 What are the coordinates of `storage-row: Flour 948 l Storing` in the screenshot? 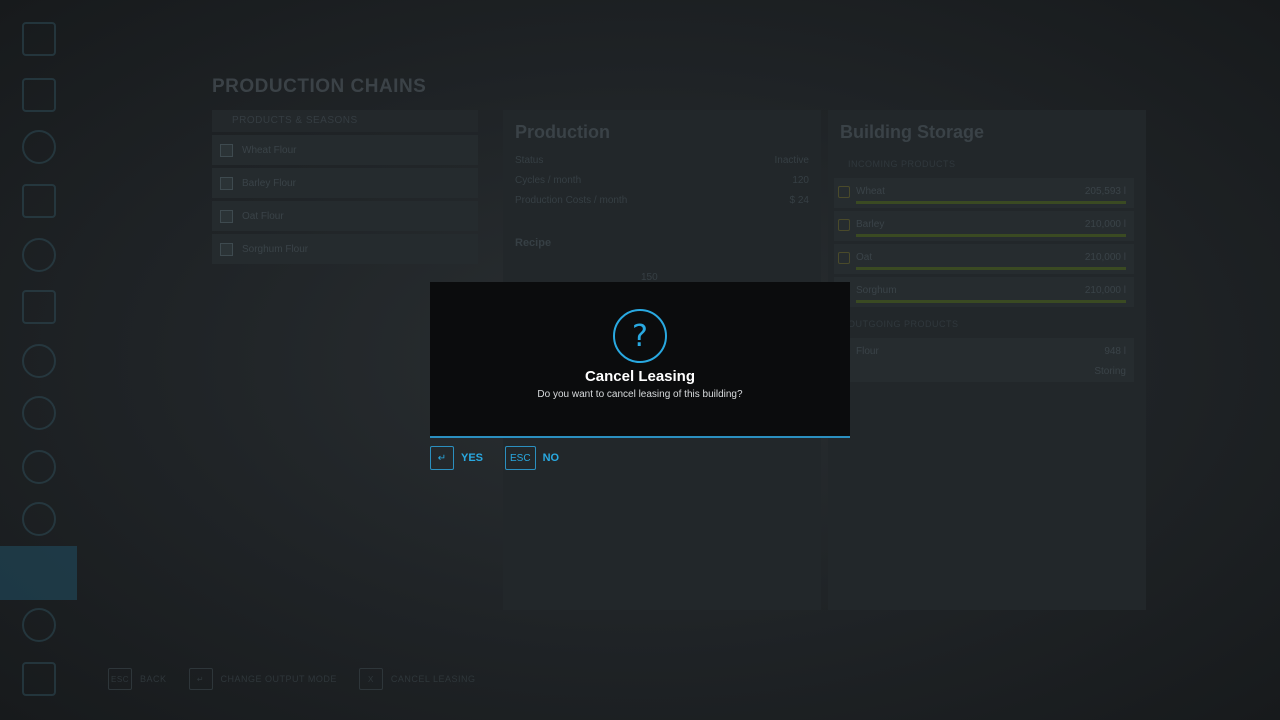 It's located at (984, 360).